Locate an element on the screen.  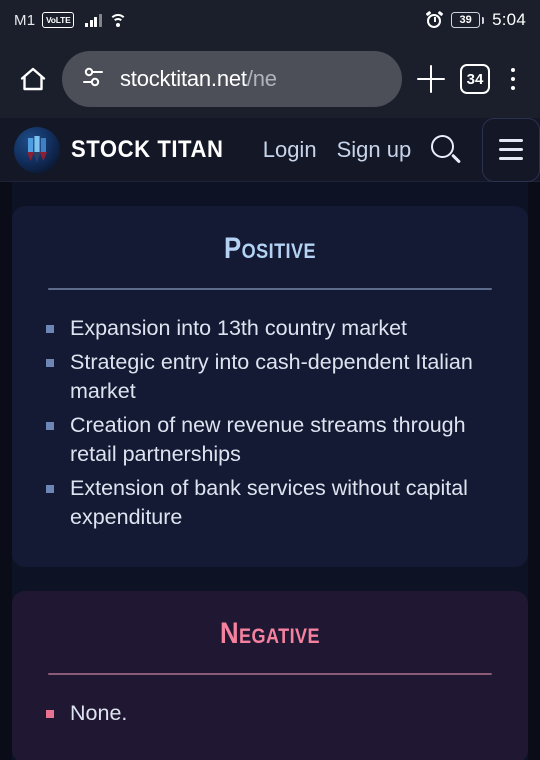
nav-login-link: Login is located at coordinates (290, 150).